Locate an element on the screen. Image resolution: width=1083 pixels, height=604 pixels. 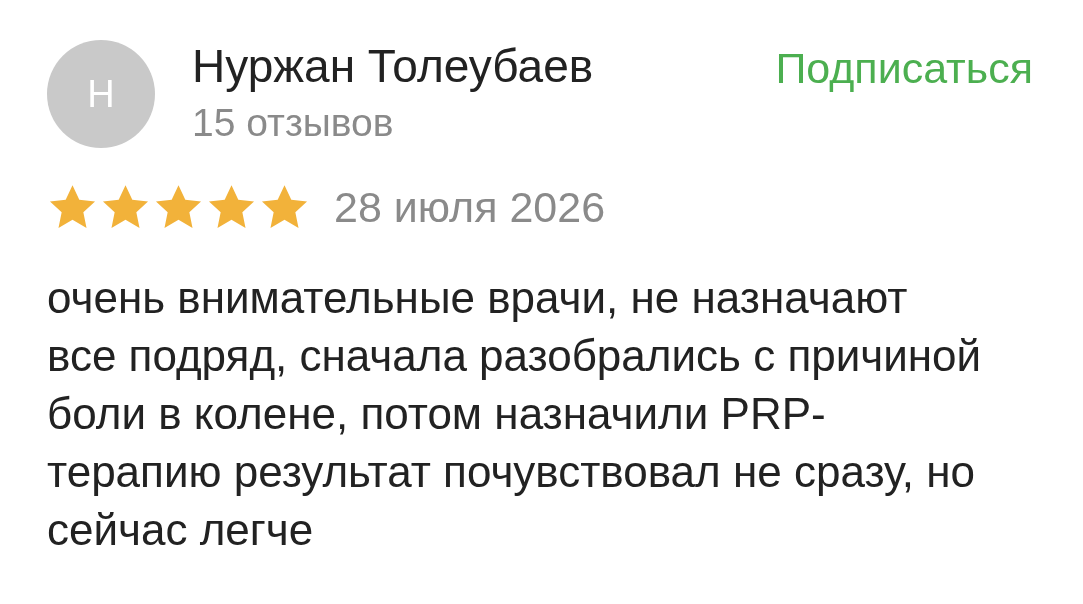
author-name: Нуржан Толеубаев is located at coordinates (484, 66).